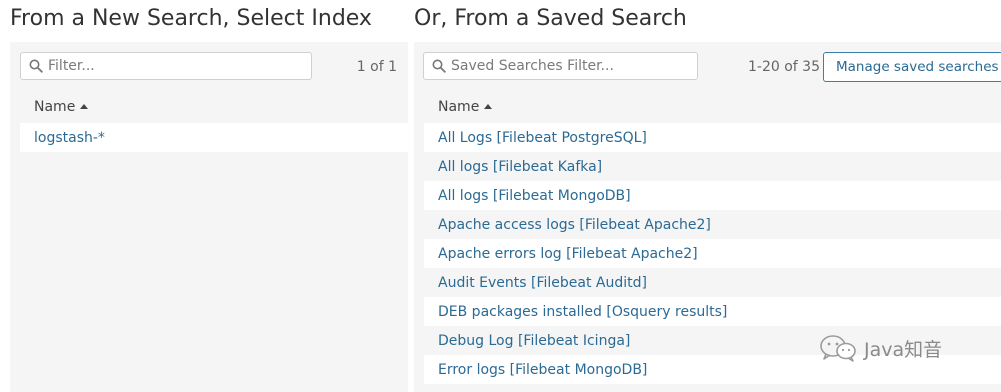 The image size is (1001, 392). Describe the element at coordinates (568, 254) in the screenshot. I see `saved-search-link: Apache errors log [Filebeat Apache2]` at that location.